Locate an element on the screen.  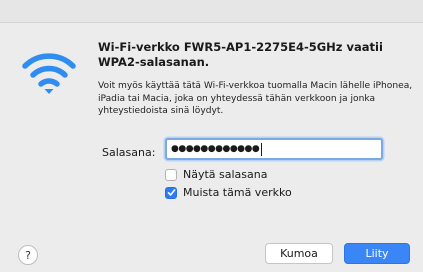
password-value: ●●●●●●●●●●●● is located at coordinates (215, 149).